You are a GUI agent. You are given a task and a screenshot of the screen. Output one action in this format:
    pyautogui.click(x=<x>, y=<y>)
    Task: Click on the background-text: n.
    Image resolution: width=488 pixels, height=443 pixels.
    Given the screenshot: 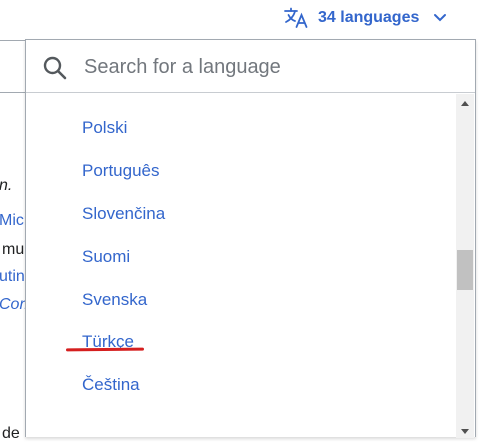 What is the action you would take?
    pyautogui.click(x=6, y=185)
    